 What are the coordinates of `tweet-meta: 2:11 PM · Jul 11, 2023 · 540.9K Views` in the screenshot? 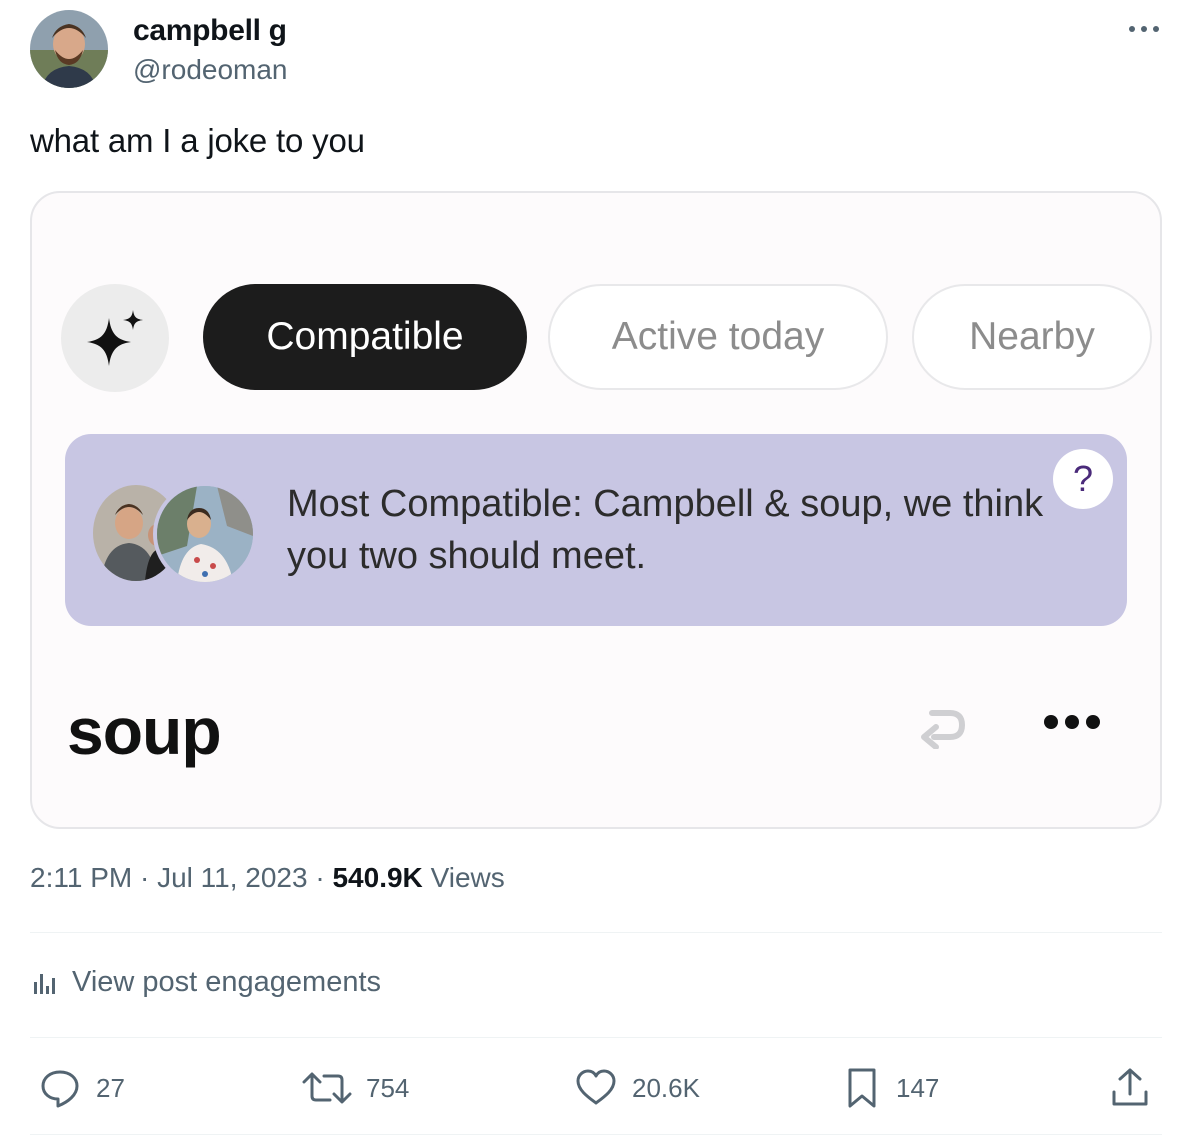 It's located at (267, 878).